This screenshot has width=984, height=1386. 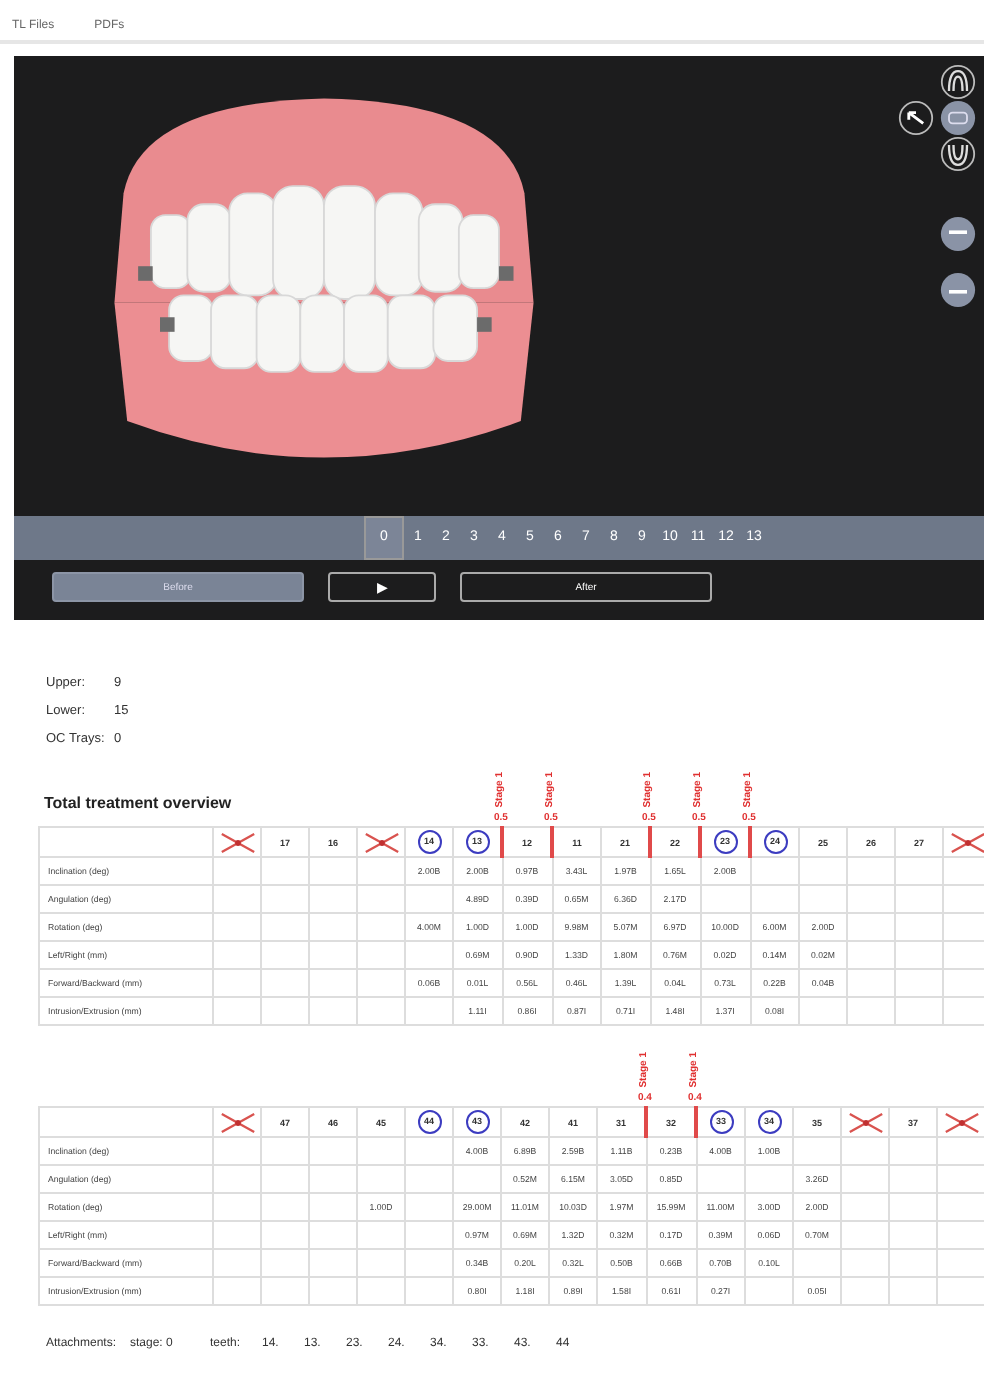 What do you see at coordinates (958, 82) in the screenshot?
I see `upper-arch-icon` at bounding box center [958, 82].